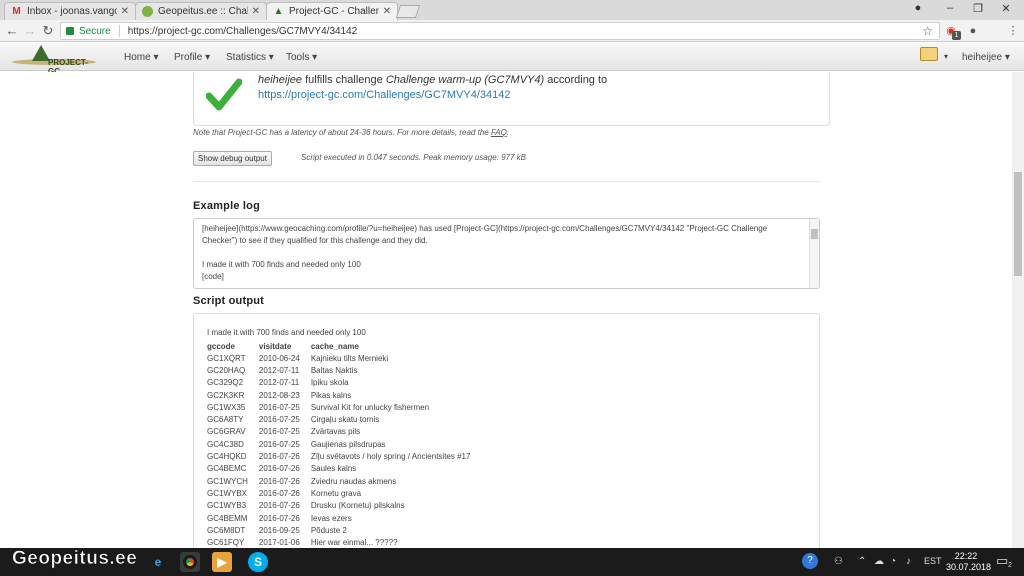  Describe the element at coordinates (70, 31) in the screenshot. I see `lock-icon` at that location.